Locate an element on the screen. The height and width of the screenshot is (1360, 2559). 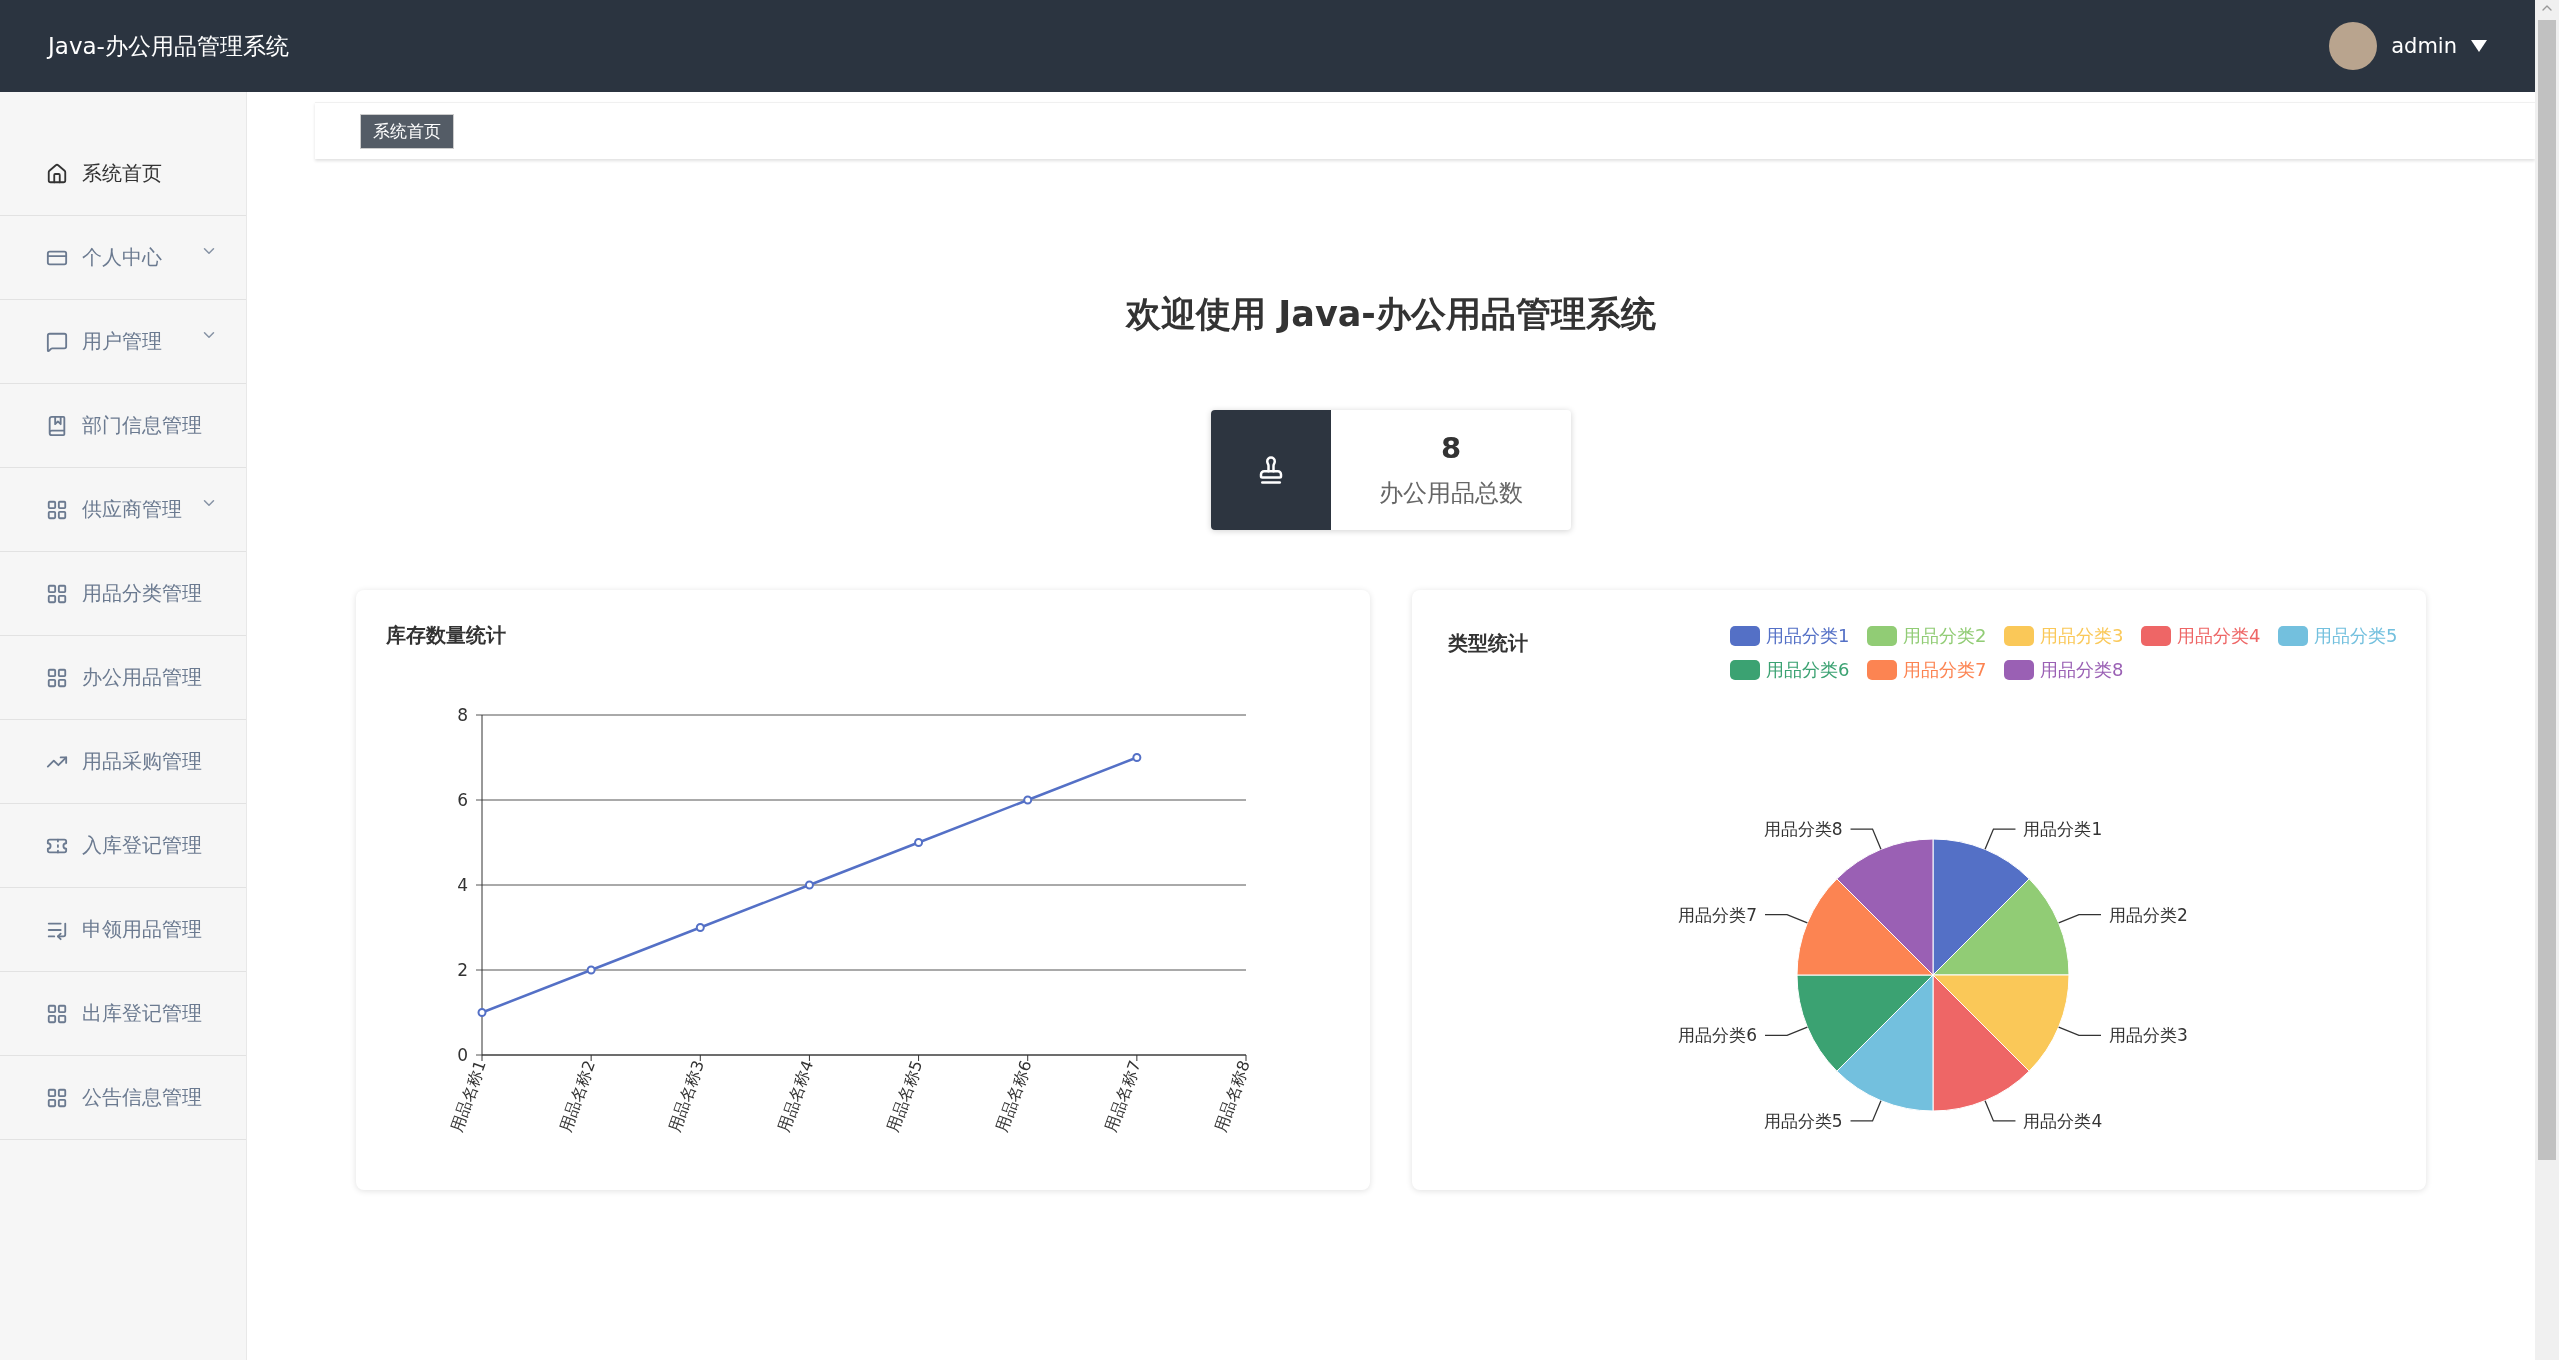
user-name: admin is located at coordinates (2424, 46).